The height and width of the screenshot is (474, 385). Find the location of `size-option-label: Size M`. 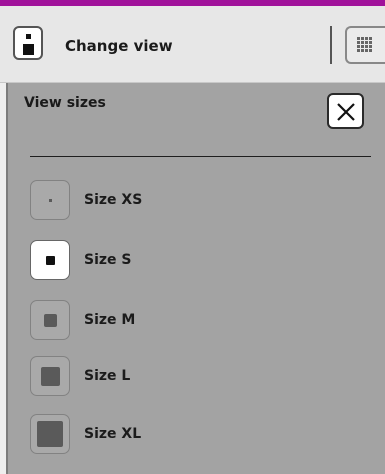

size-option-label: Size M is located at coordinates (110, 320).